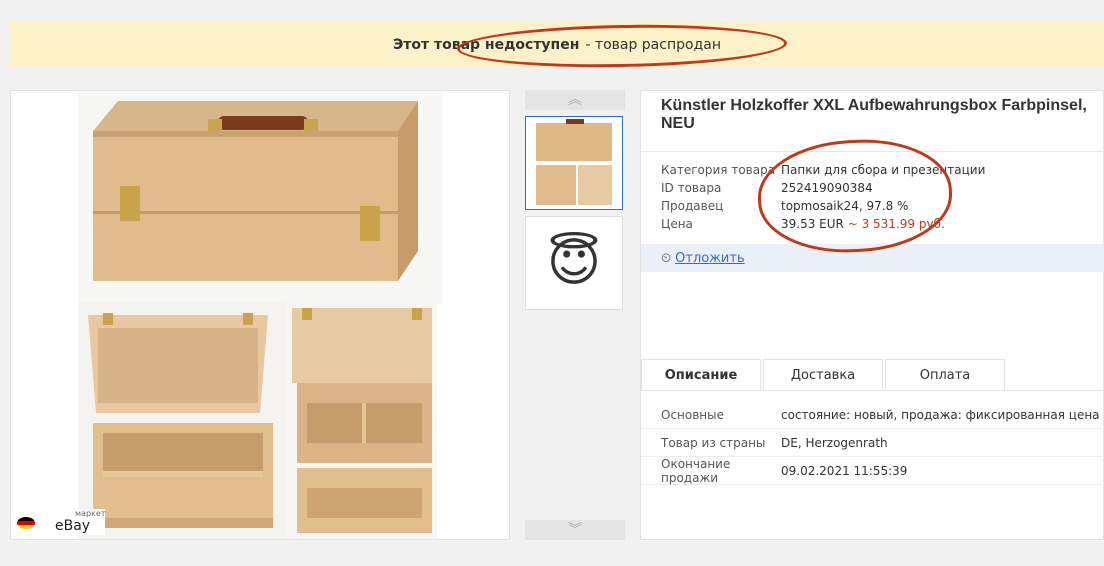 Image resolution: width=1104 pixels, height=566 pixels. I want to click on angel-face-icon: 😇, so click(574, 263).